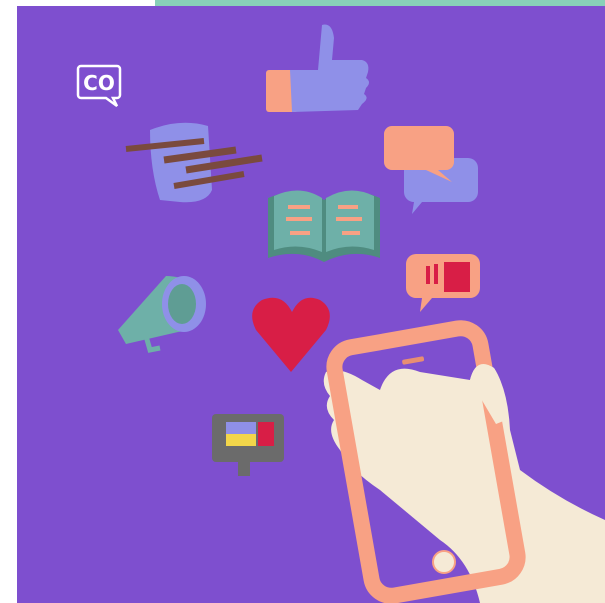  What do you see at coordinates (99, 83) in the screenshot?
I see `logo-text: CO` at bounding box center [99, 83].